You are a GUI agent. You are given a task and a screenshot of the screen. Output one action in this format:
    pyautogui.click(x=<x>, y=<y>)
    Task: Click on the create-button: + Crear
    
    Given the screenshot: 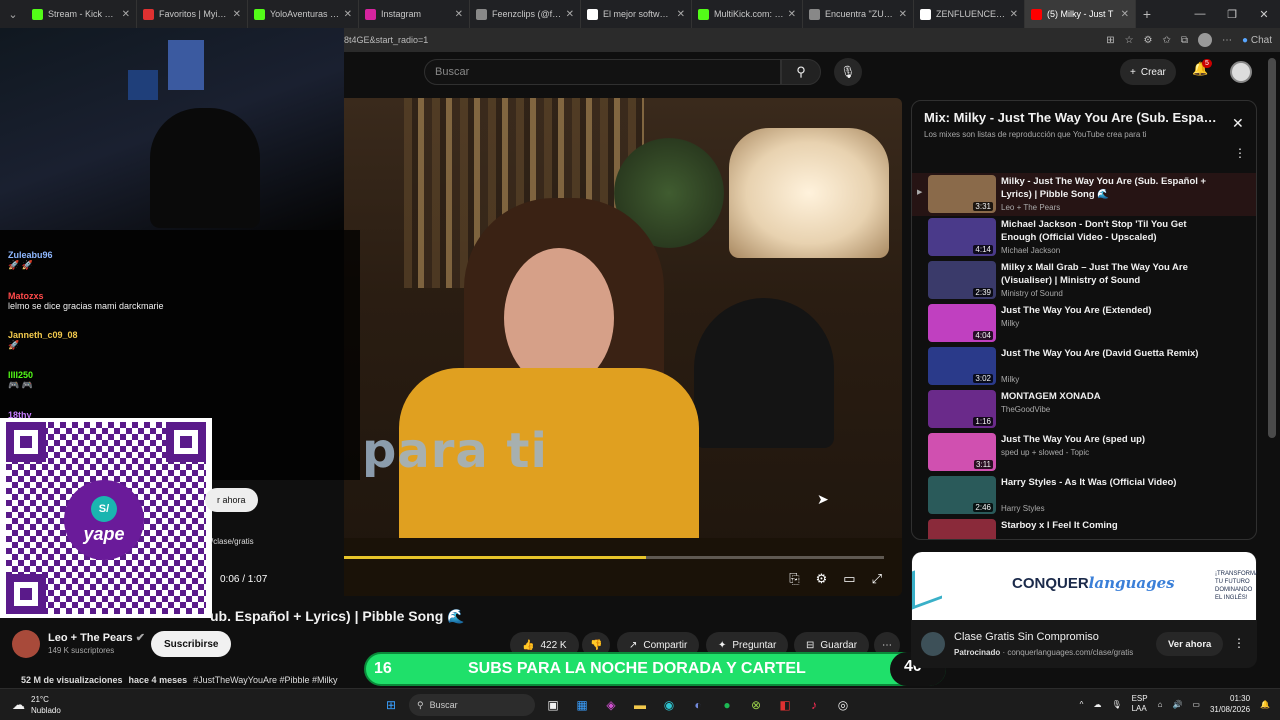 What is the action you would take?
    pyautogui.click(x=1148, y=72)
    